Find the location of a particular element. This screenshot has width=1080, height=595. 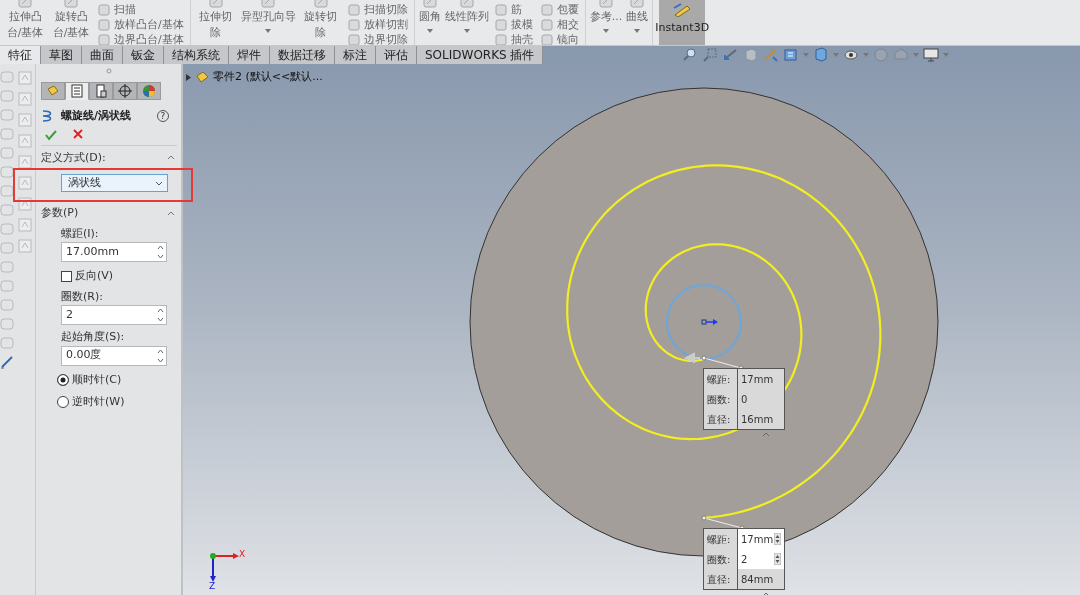

chevron-icon is located at coordinates (159, 183).